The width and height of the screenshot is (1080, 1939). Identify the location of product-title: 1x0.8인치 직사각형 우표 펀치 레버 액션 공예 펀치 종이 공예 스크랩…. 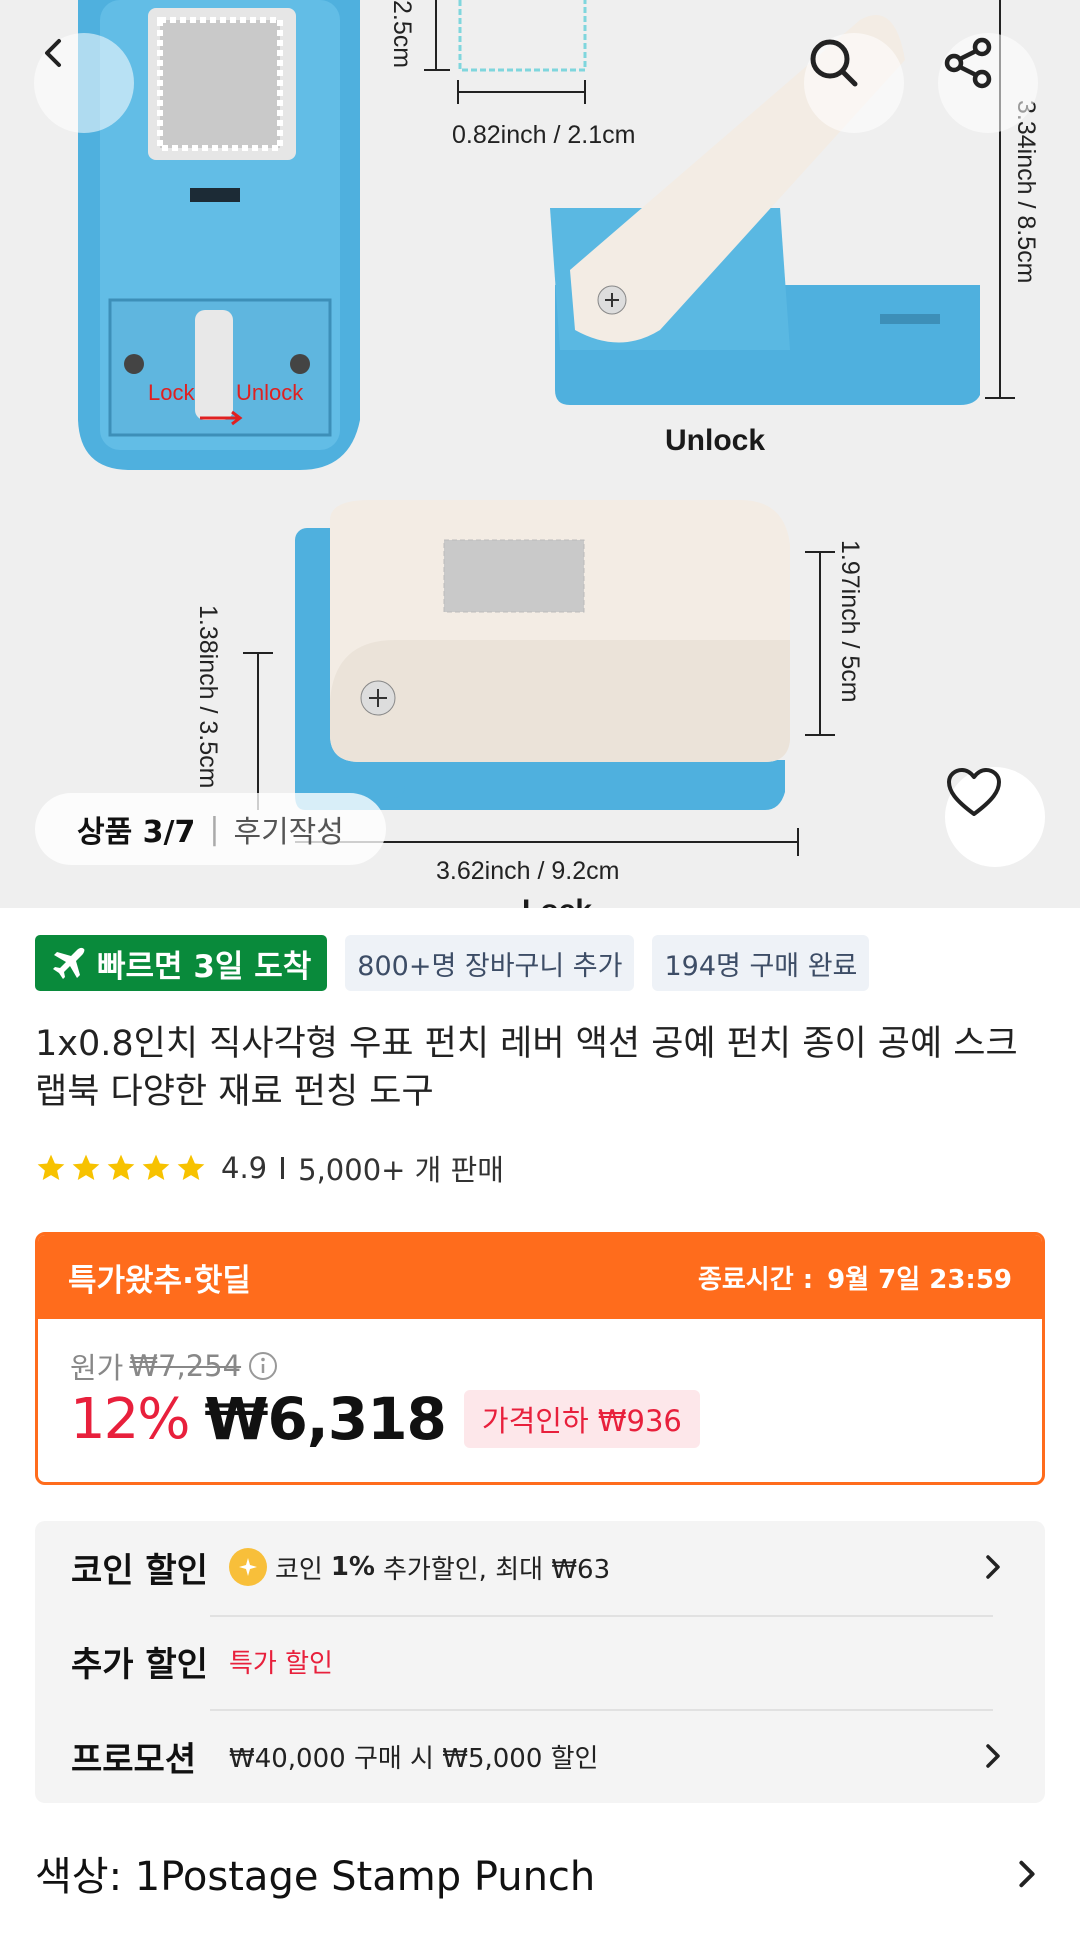
(526, 1068).